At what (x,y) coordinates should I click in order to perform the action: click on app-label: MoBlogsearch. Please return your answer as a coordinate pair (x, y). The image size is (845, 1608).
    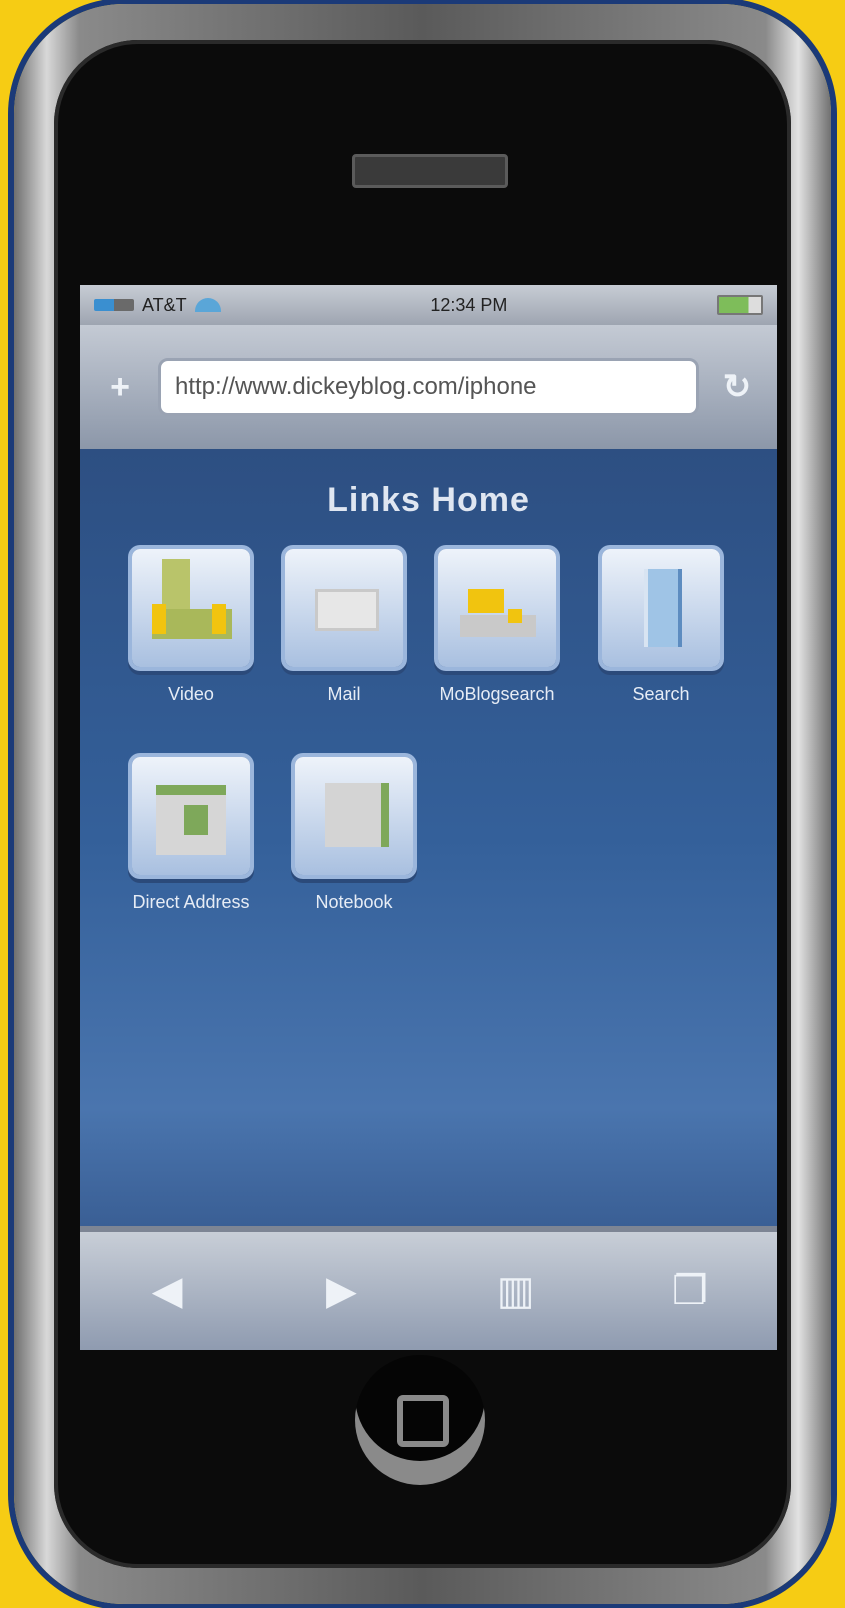
    Looking at the image, I should click on (497, 694).